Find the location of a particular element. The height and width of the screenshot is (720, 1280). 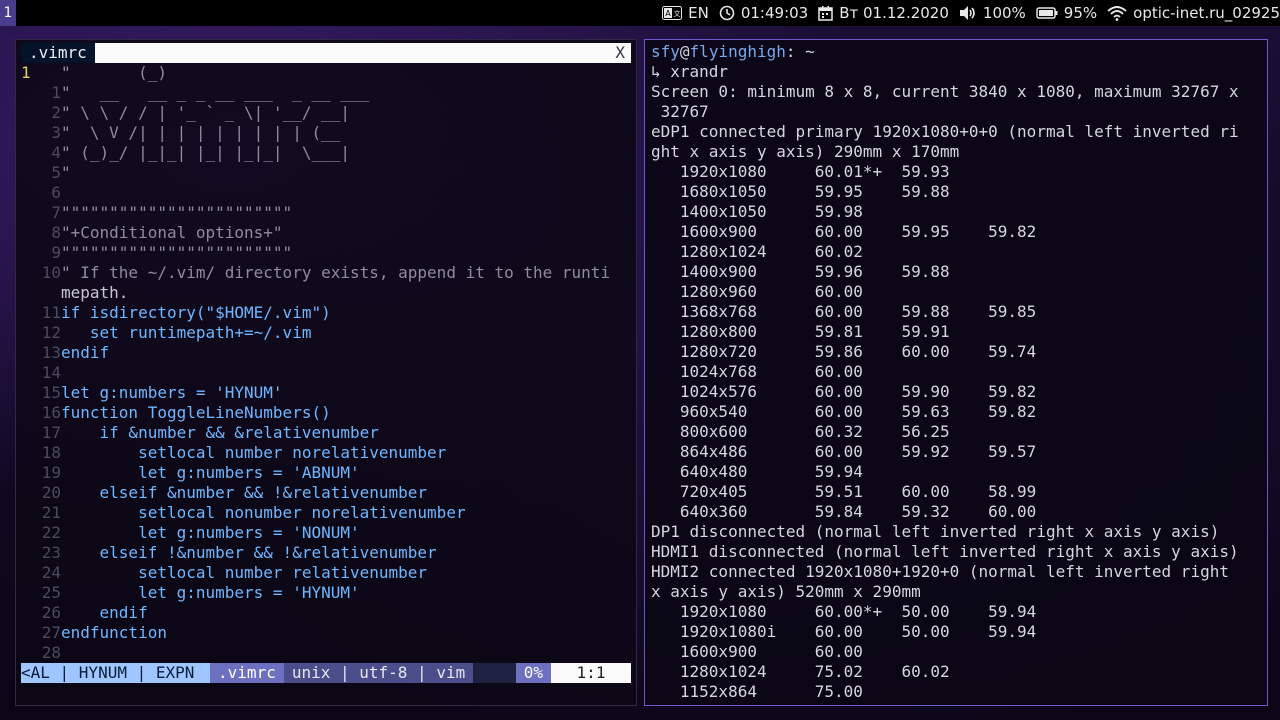

network: optic-inet.ru_02925 is located at coordinates (1193, 13).